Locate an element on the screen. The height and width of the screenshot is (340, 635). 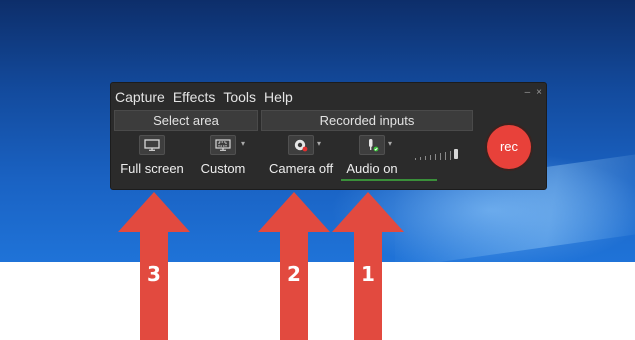
custom-area-button: ▾ Custom is located at coordinates (223, 157).